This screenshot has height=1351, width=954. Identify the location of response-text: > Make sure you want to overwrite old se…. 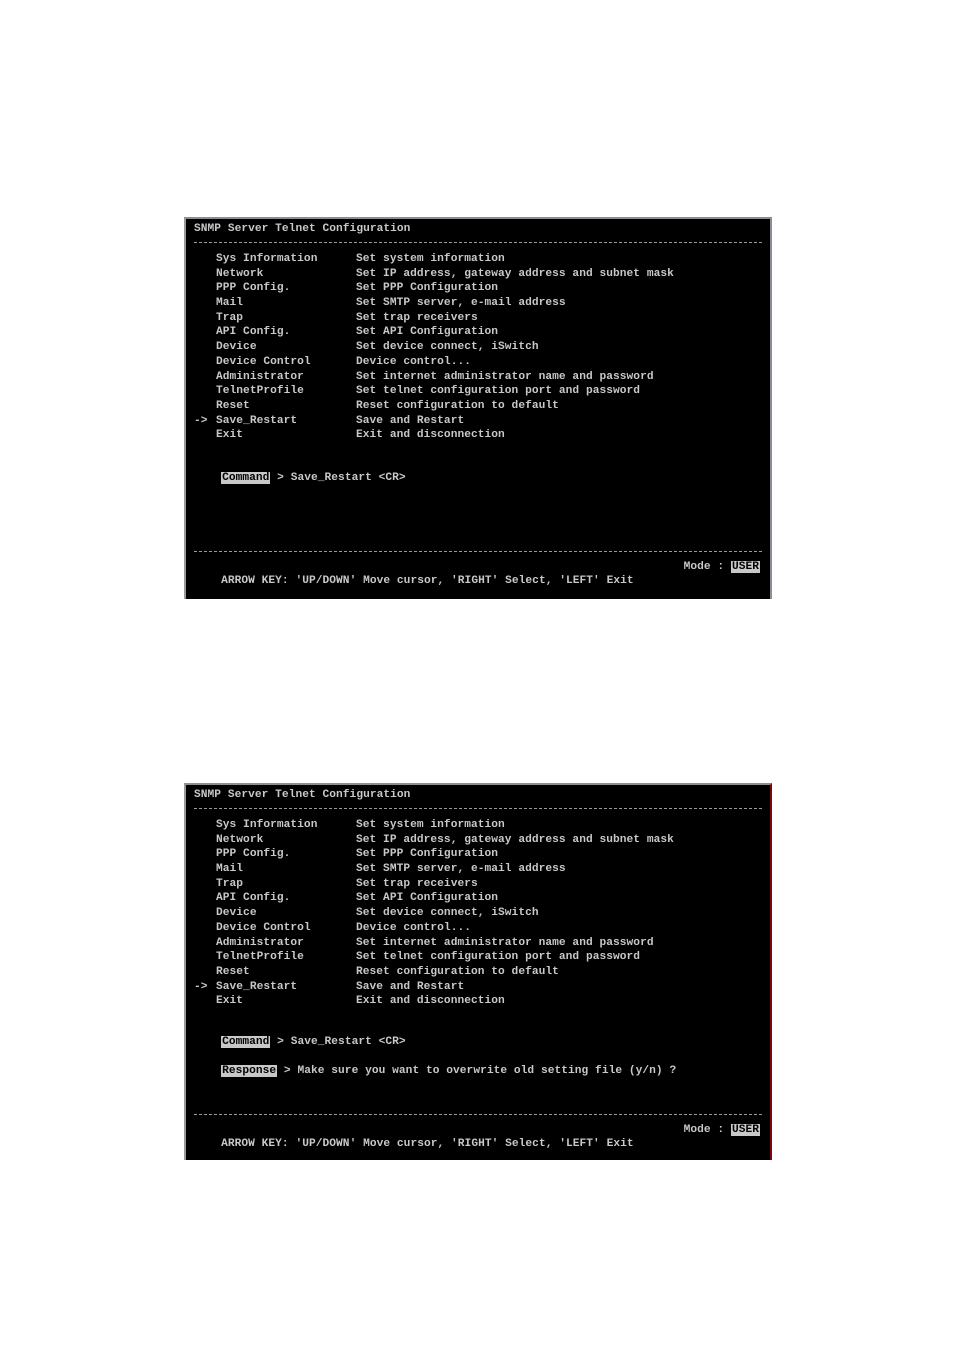
(477, 1071).